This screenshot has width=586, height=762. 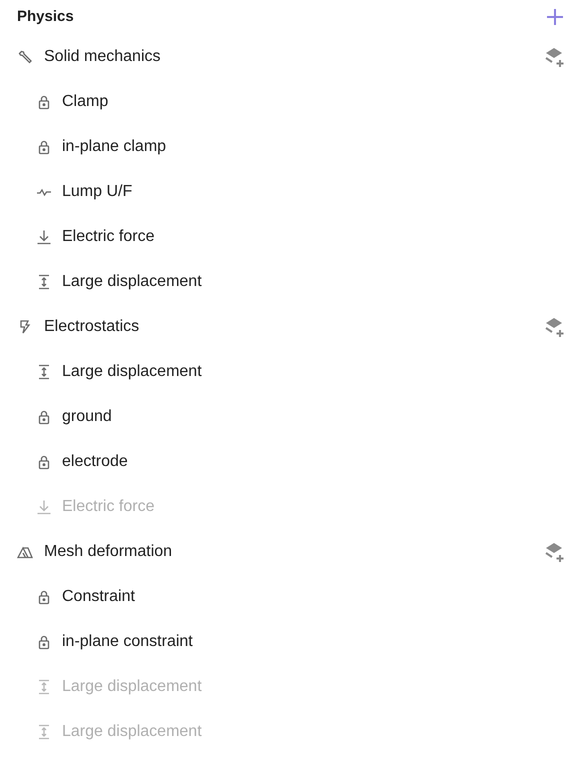 What do you see at coordinates (114, 146) in the screenshot?
I see `physics-item: in-plane clamp` at bounding box center [114, 146].